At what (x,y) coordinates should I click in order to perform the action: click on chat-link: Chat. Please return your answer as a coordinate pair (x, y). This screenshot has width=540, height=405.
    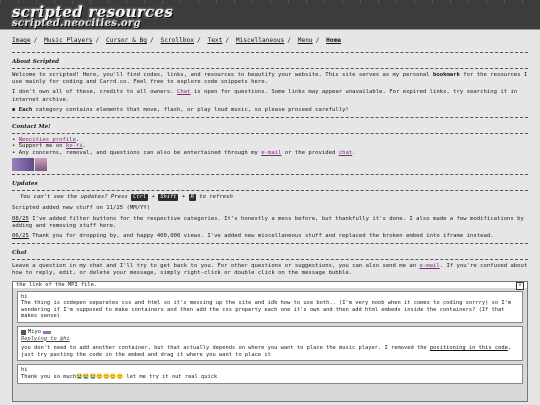
    Looking at the image, I should click on (183, 92).